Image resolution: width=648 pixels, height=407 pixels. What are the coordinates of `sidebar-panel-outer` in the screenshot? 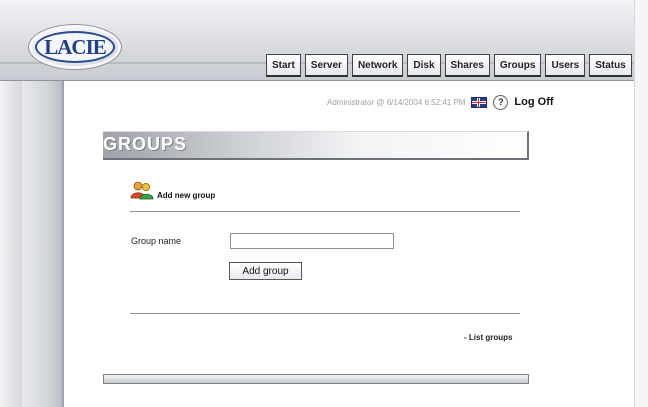 It's located at (11, 244).